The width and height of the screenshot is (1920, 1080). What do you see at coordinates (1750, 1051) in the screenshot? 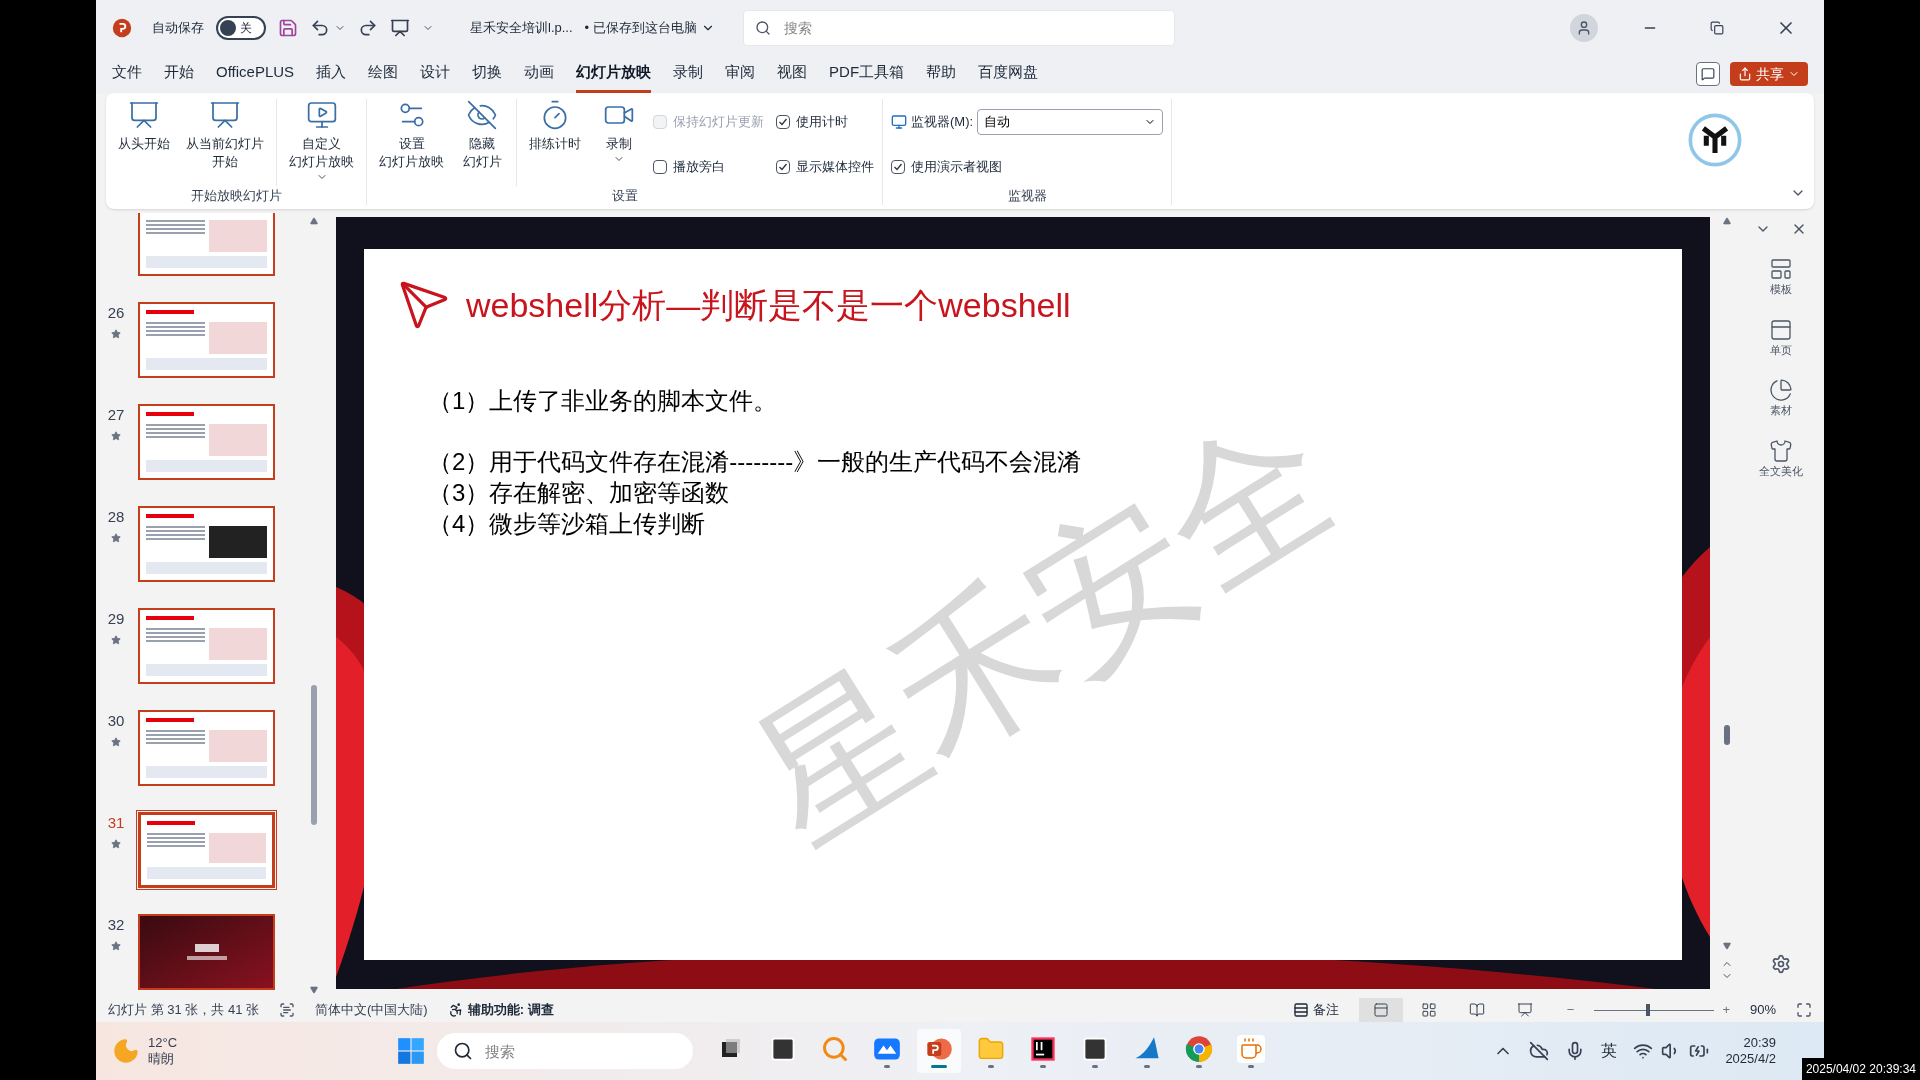
I see `clock: 20:39 2025/4/2` at bounding box center [1750, 1051].